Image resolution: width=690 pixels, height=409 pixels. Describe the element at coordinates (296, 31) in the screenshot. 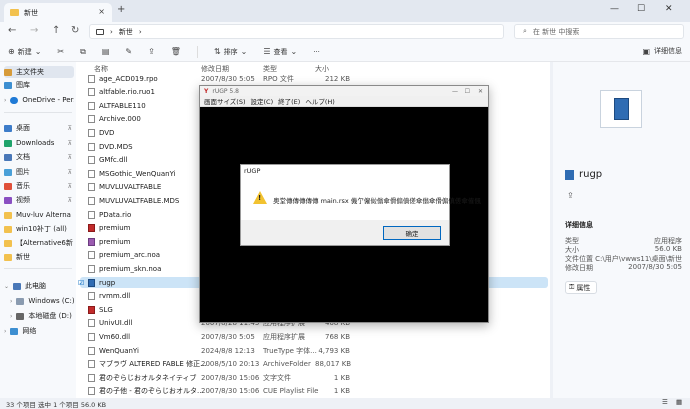

I see `path-box: › 新世 ›` at that location.